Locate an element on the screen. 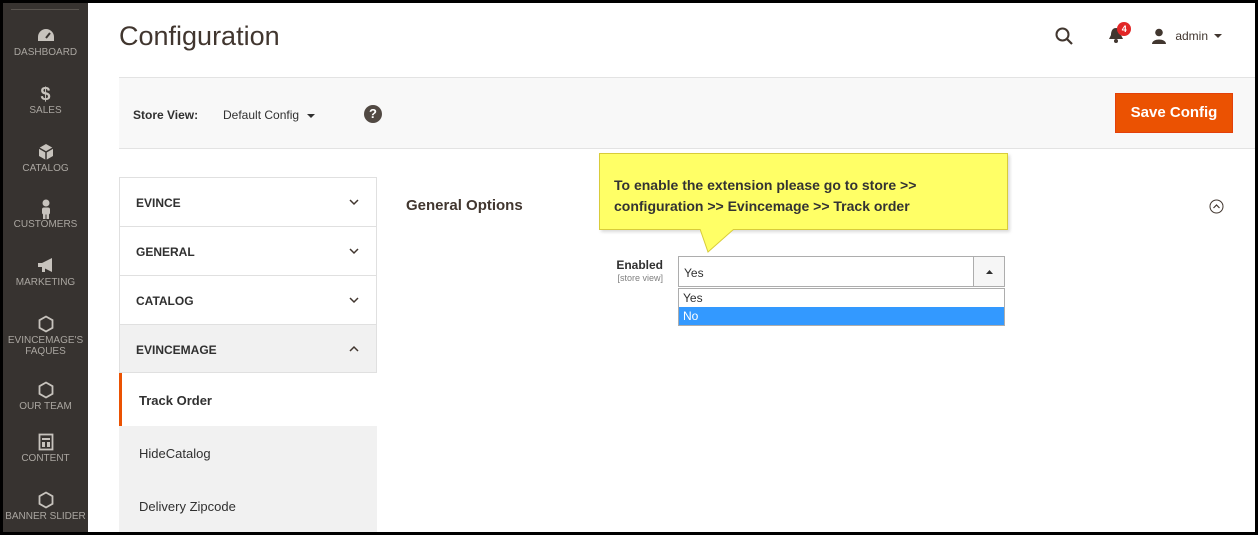 The height and width of the screenshot is (535, 1258). subtab-label: Delivery Zipcode is located at coordinates (187, 506).